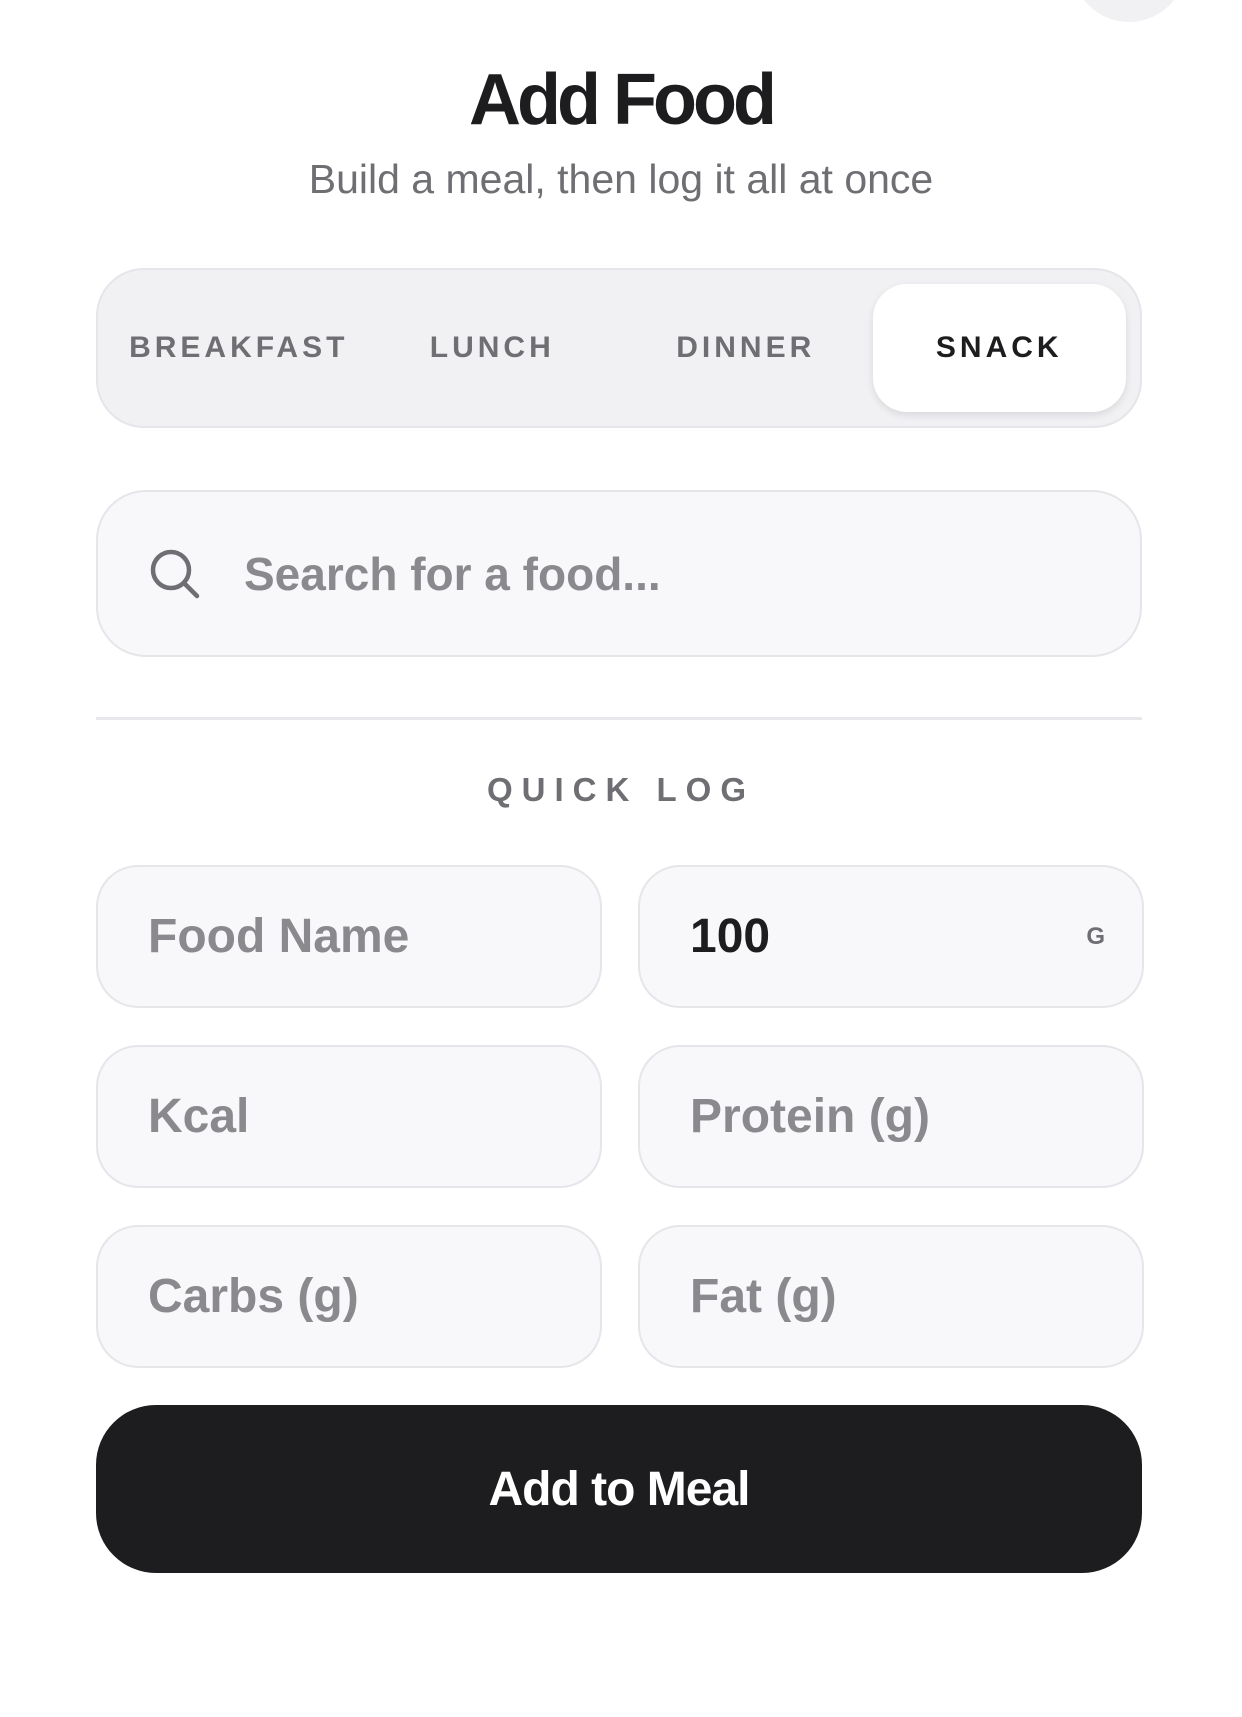 The height and width of the screenshot is (1717, 1242). Describe the element at coordinates (621, 789) in the screenshot. I see `quick-log-heading: QUICK LOG` at that location.